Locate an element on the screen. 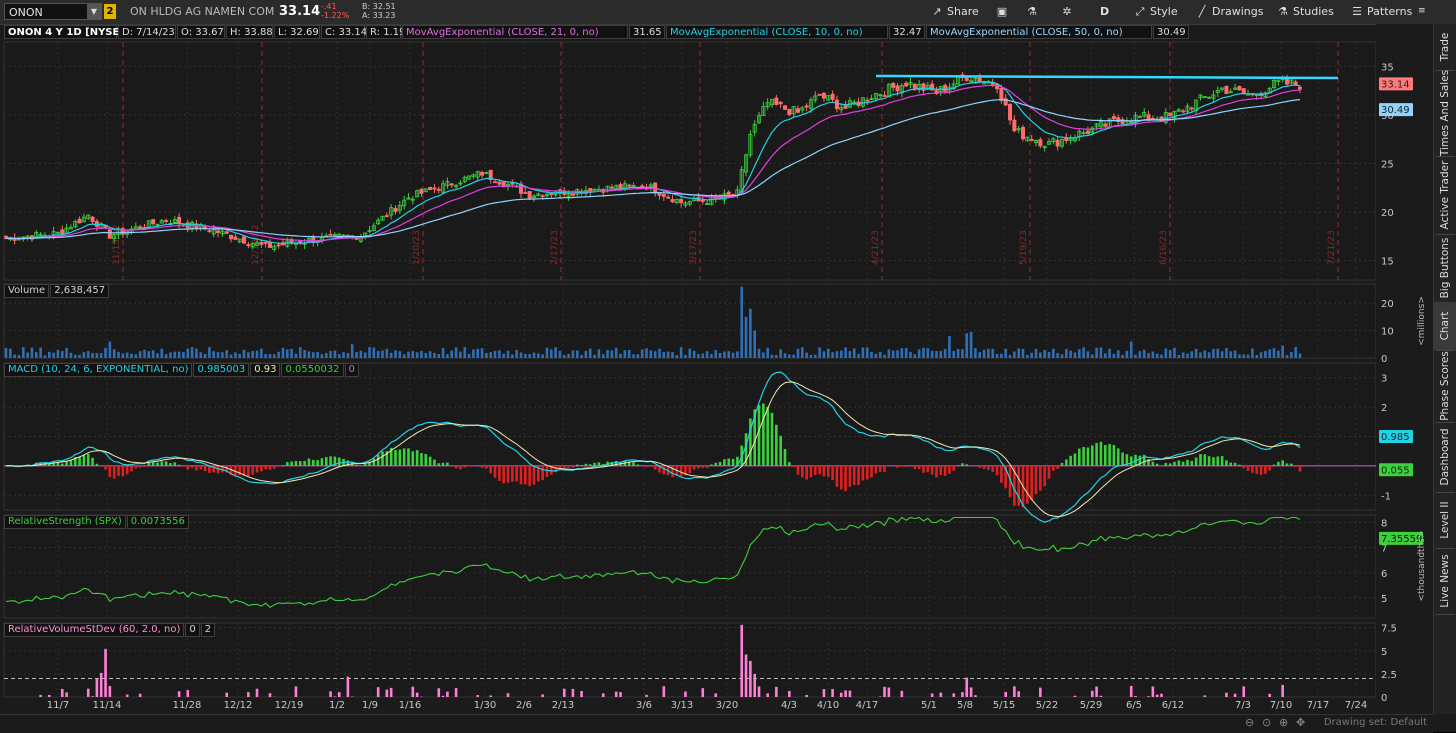 The width and height of the screenshot is (1456, 733). drawing-set-label: Drawing set: Default is located at coordinates (1375, 722).